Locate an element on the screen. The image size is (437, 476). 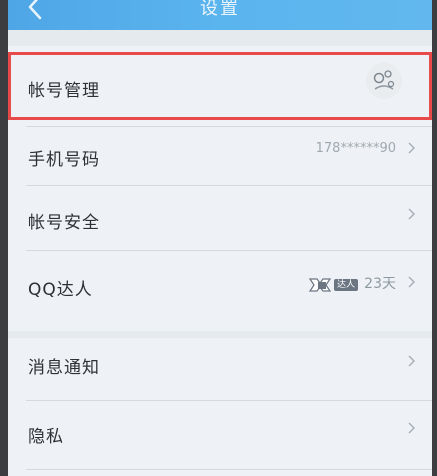
row-label: 隐私 is located at coordinates (46, 437).